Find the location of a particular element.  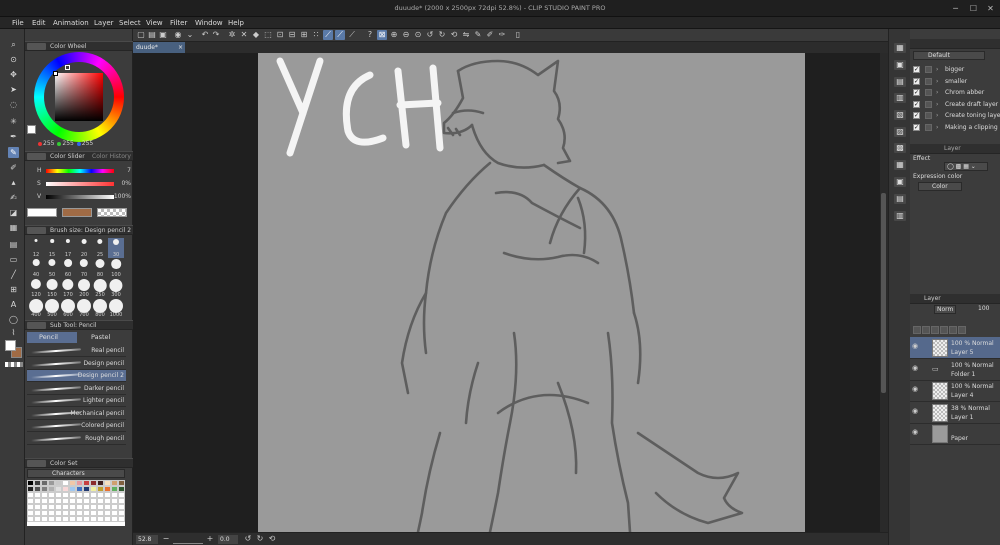

sub-tool-item: Lighter pencil is located at coordinates (76, 401).